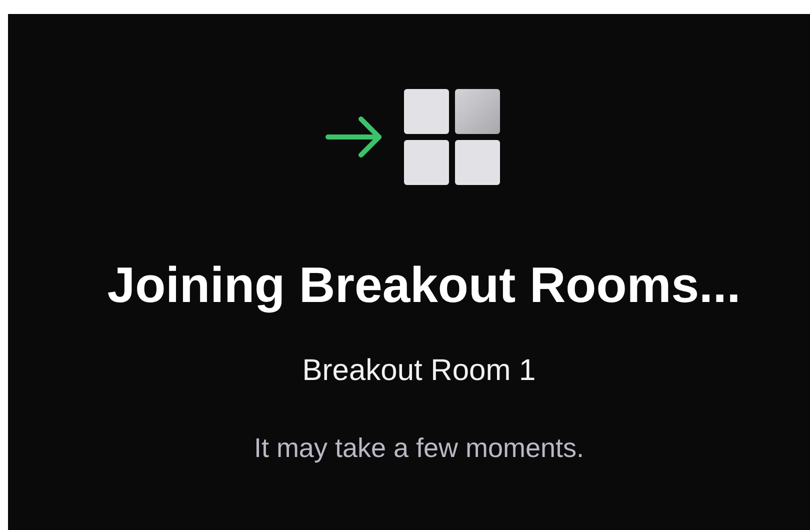 This screenshot has height=530, width=810. Describe the element at coordinates (413, 137) in the screenshot. I see `join-rooms-icon` at that location.